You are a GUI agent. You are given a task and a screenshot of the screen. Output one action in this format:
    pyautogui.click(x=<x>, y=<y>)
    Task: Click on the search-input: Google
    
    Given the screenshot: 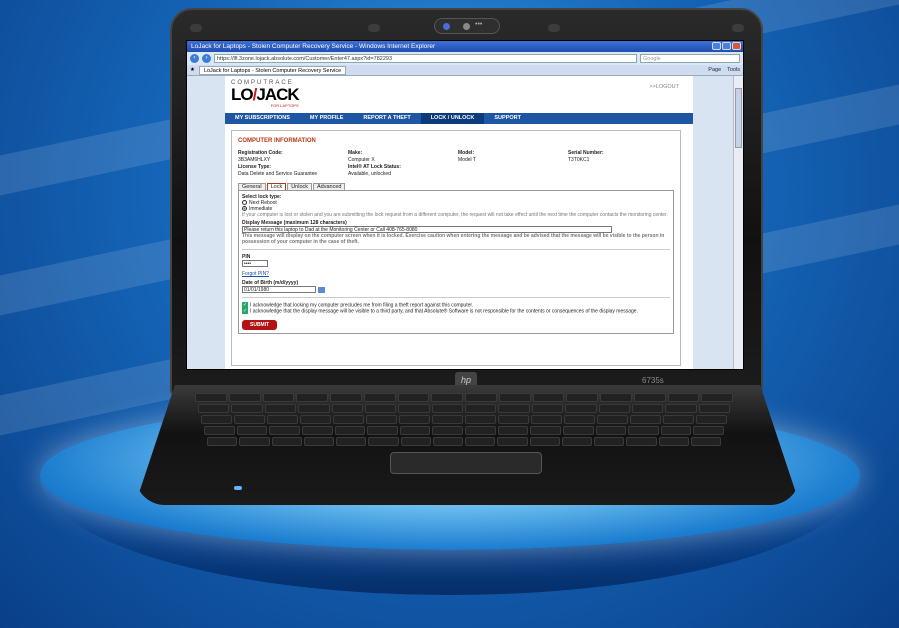 What is the action you would take?
    pyautogui.click(x=690, y=58)
    